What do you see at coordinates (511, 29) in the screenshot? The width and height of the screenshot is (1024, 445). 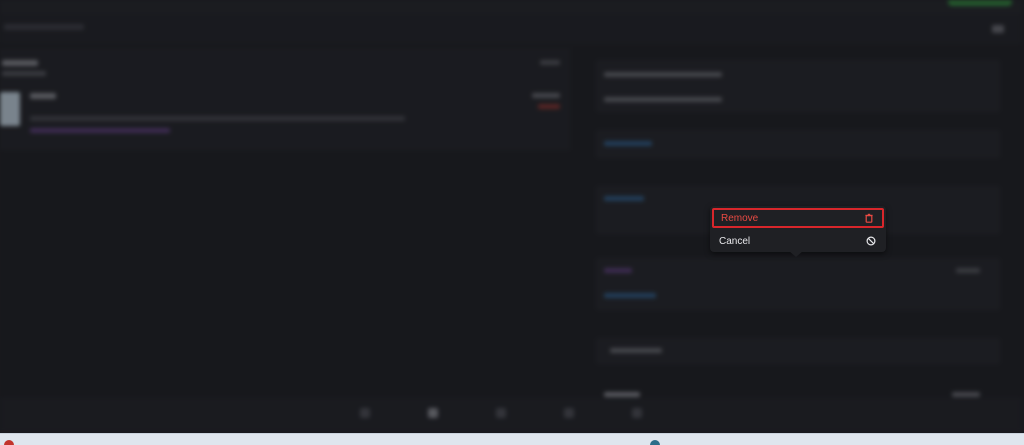 I see `sub-header` at bounding box center [511, 29].